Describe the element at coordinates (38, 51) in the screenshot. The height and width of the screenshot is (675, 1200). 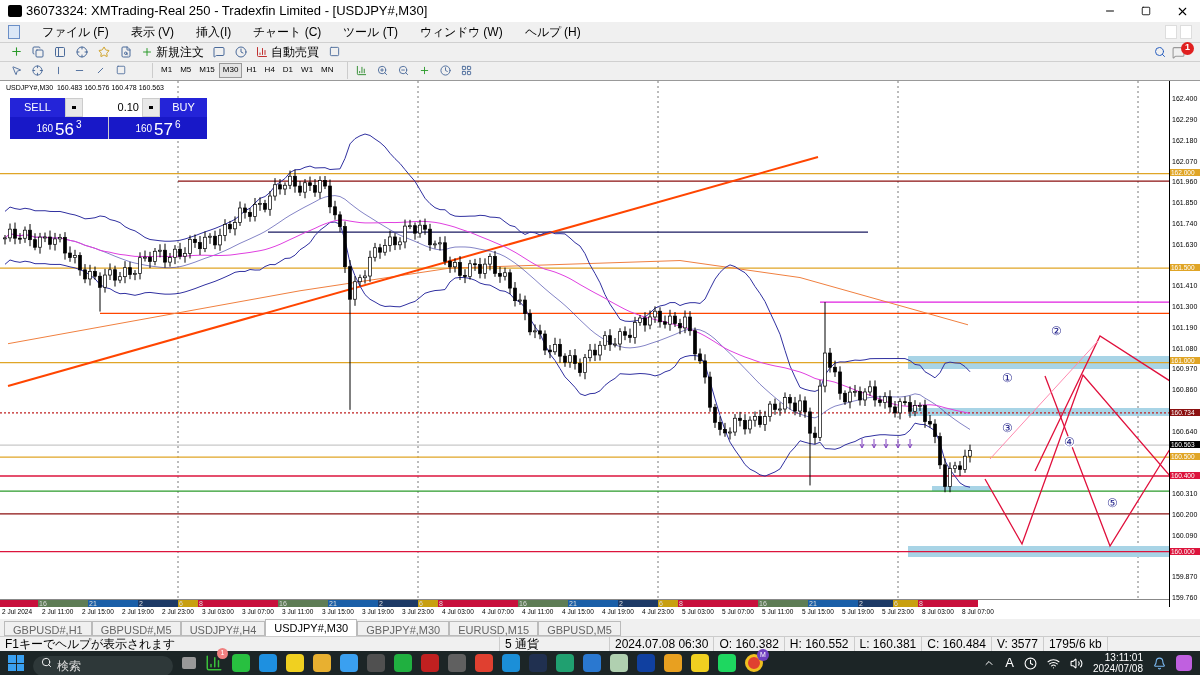
I see `profiles-icon` at that location.